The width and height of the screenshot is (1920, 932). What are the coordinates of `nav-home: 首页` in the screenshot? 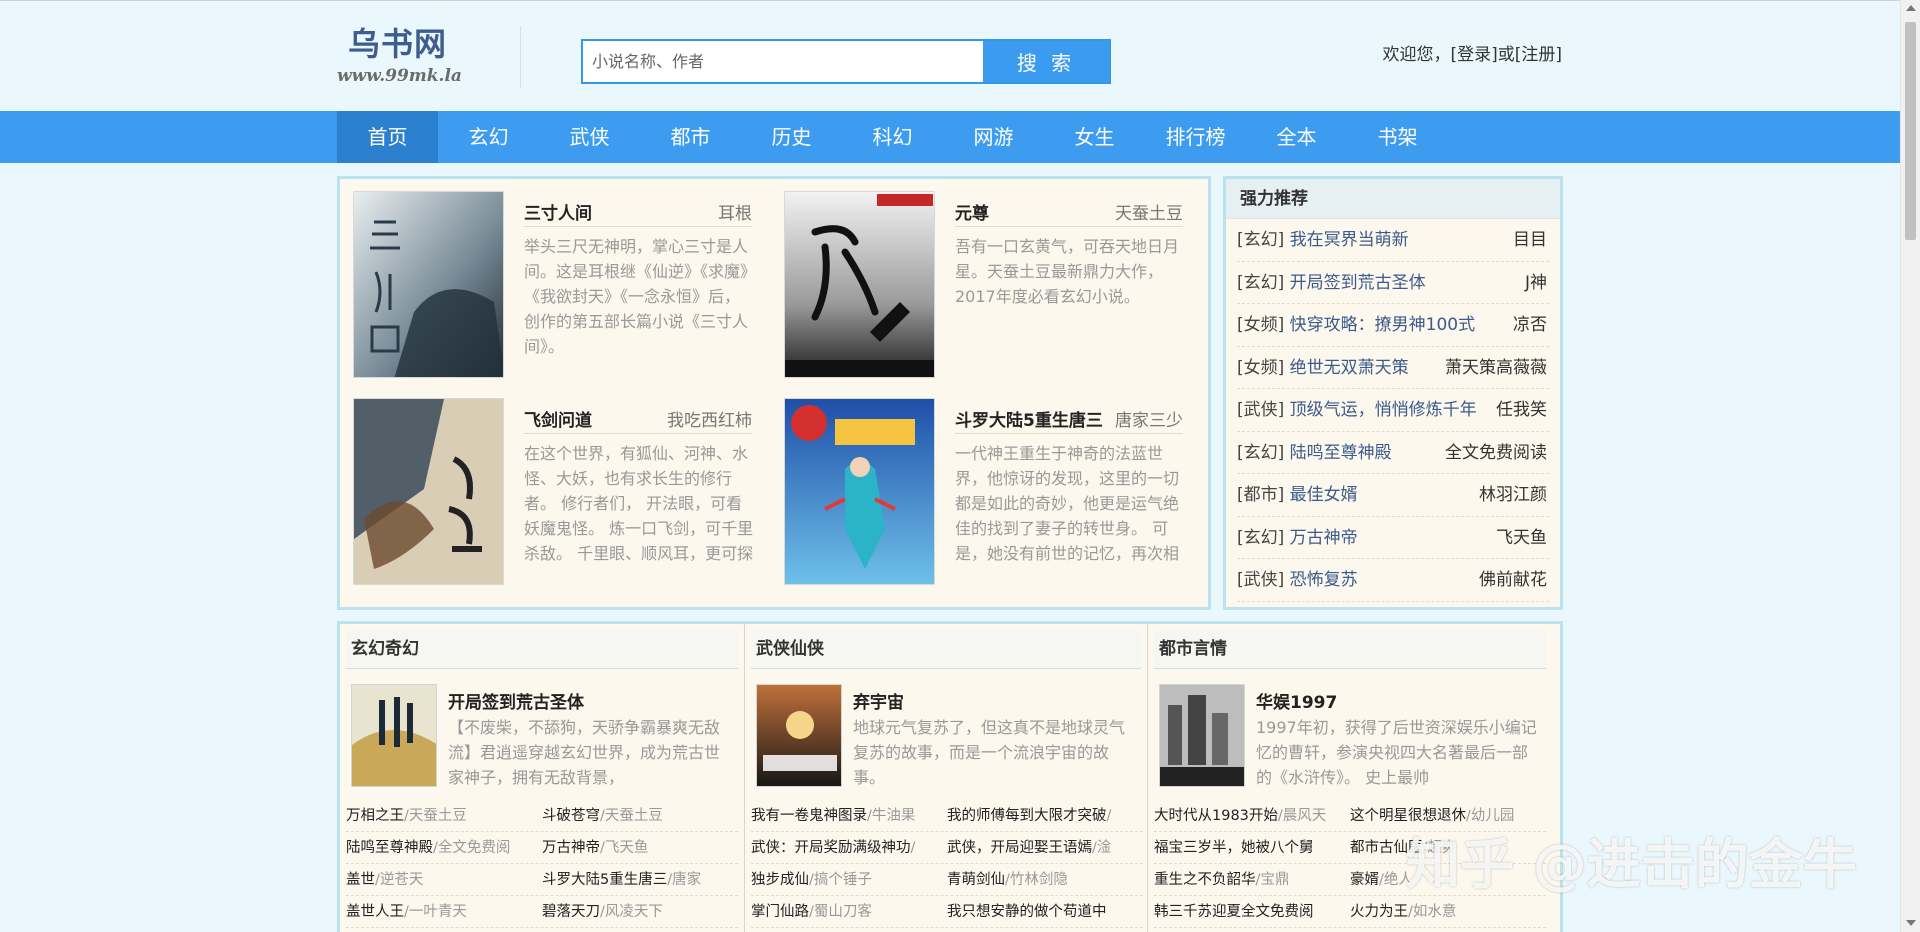 It's located at (387, 137).